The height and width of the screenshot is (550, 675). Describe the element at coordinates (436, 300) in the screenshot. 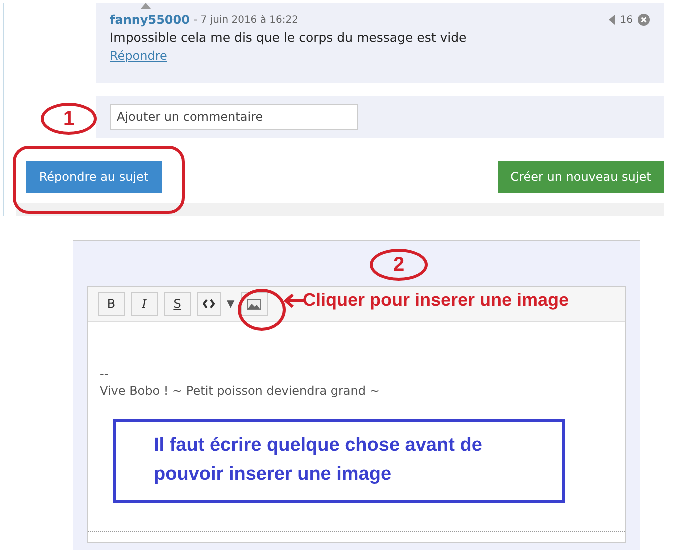

I see `annotation-text: Cliquer pour inserer une image` at that location.